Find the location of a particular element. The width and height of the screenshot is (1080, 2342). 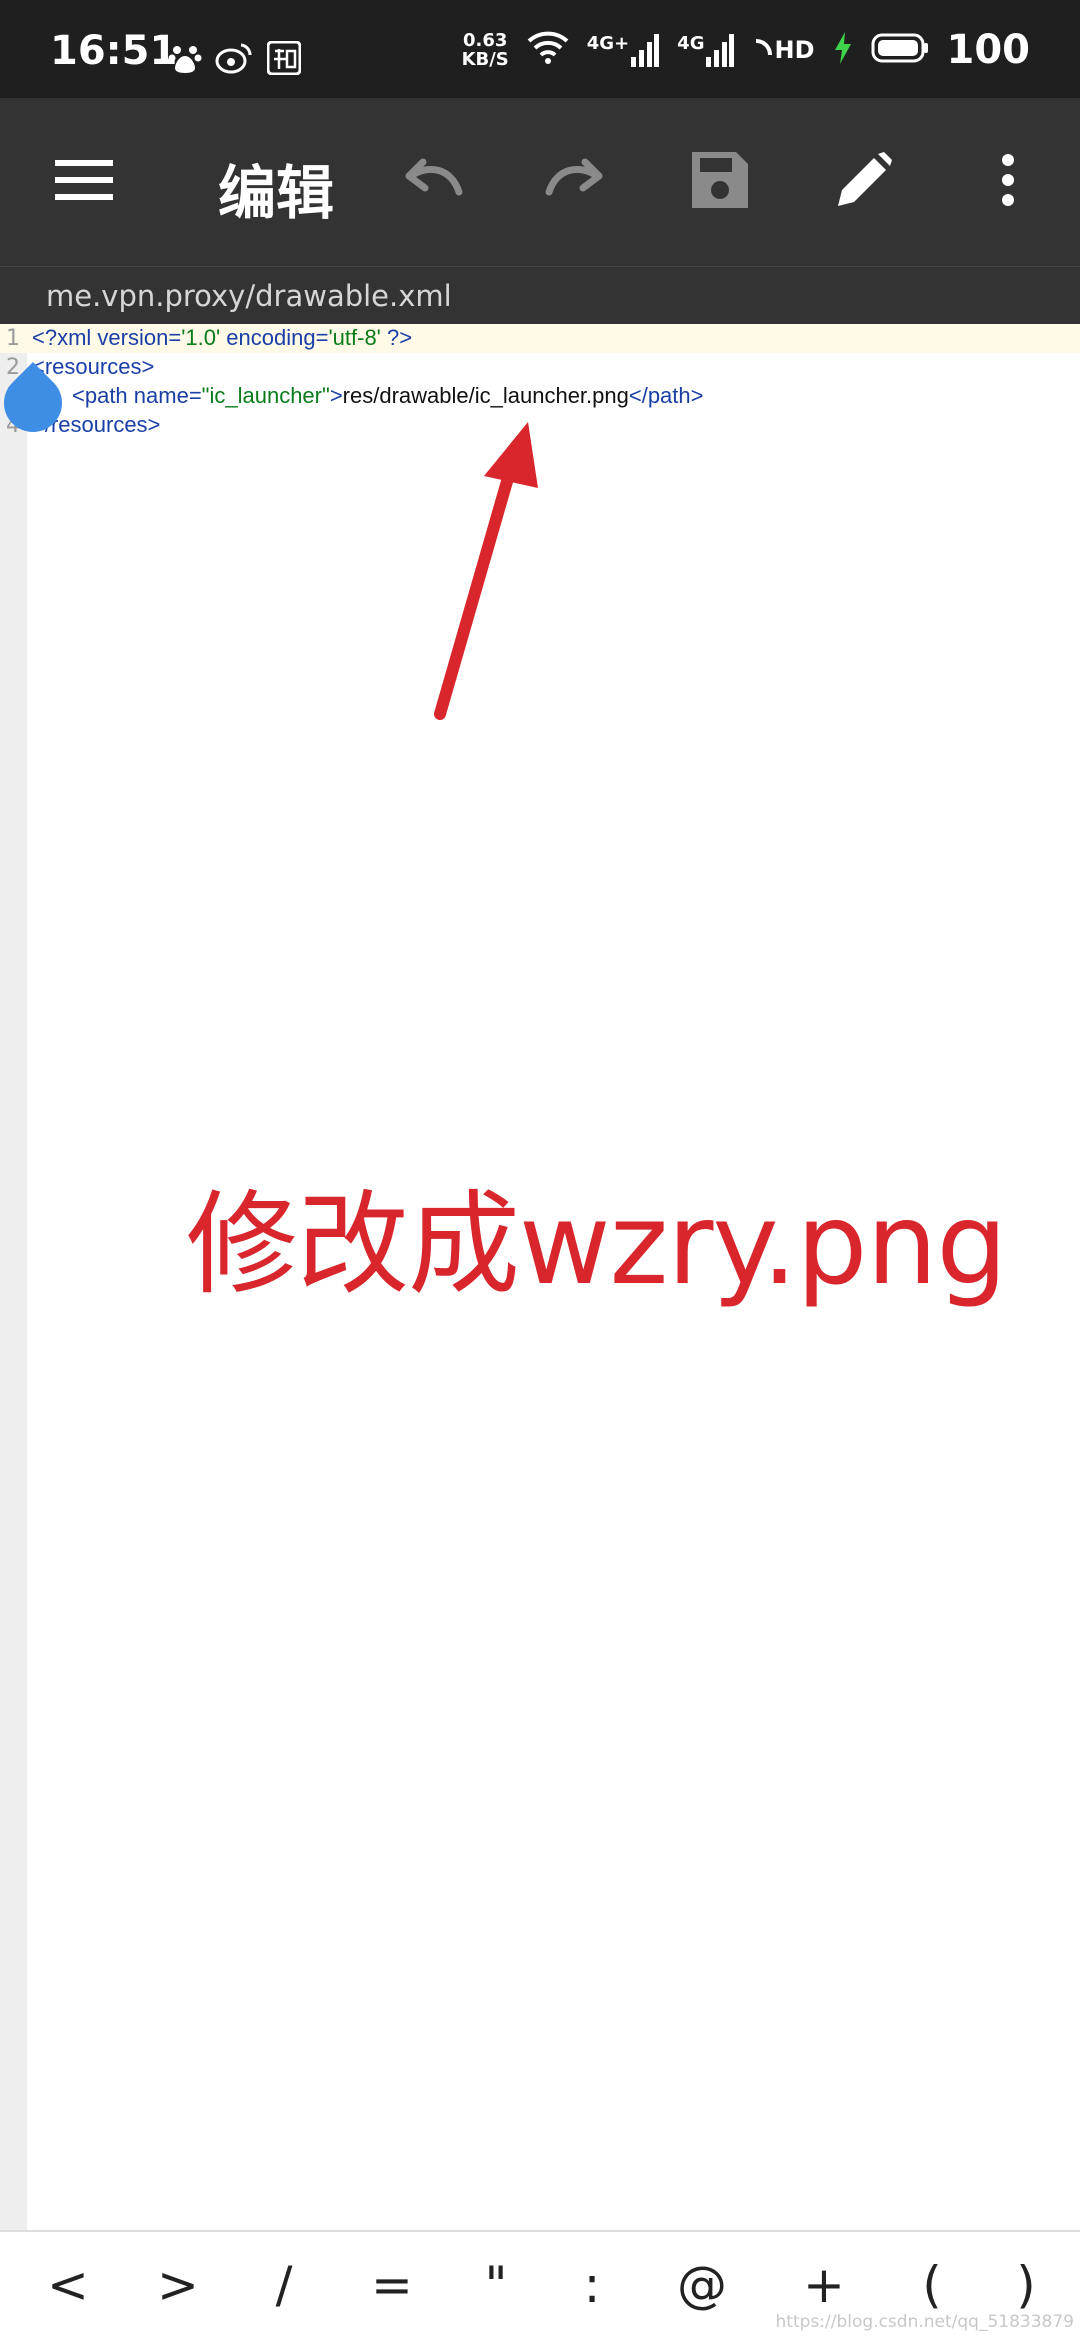

editor-toolbar: 编辑 is located at coordinates (540, 182).